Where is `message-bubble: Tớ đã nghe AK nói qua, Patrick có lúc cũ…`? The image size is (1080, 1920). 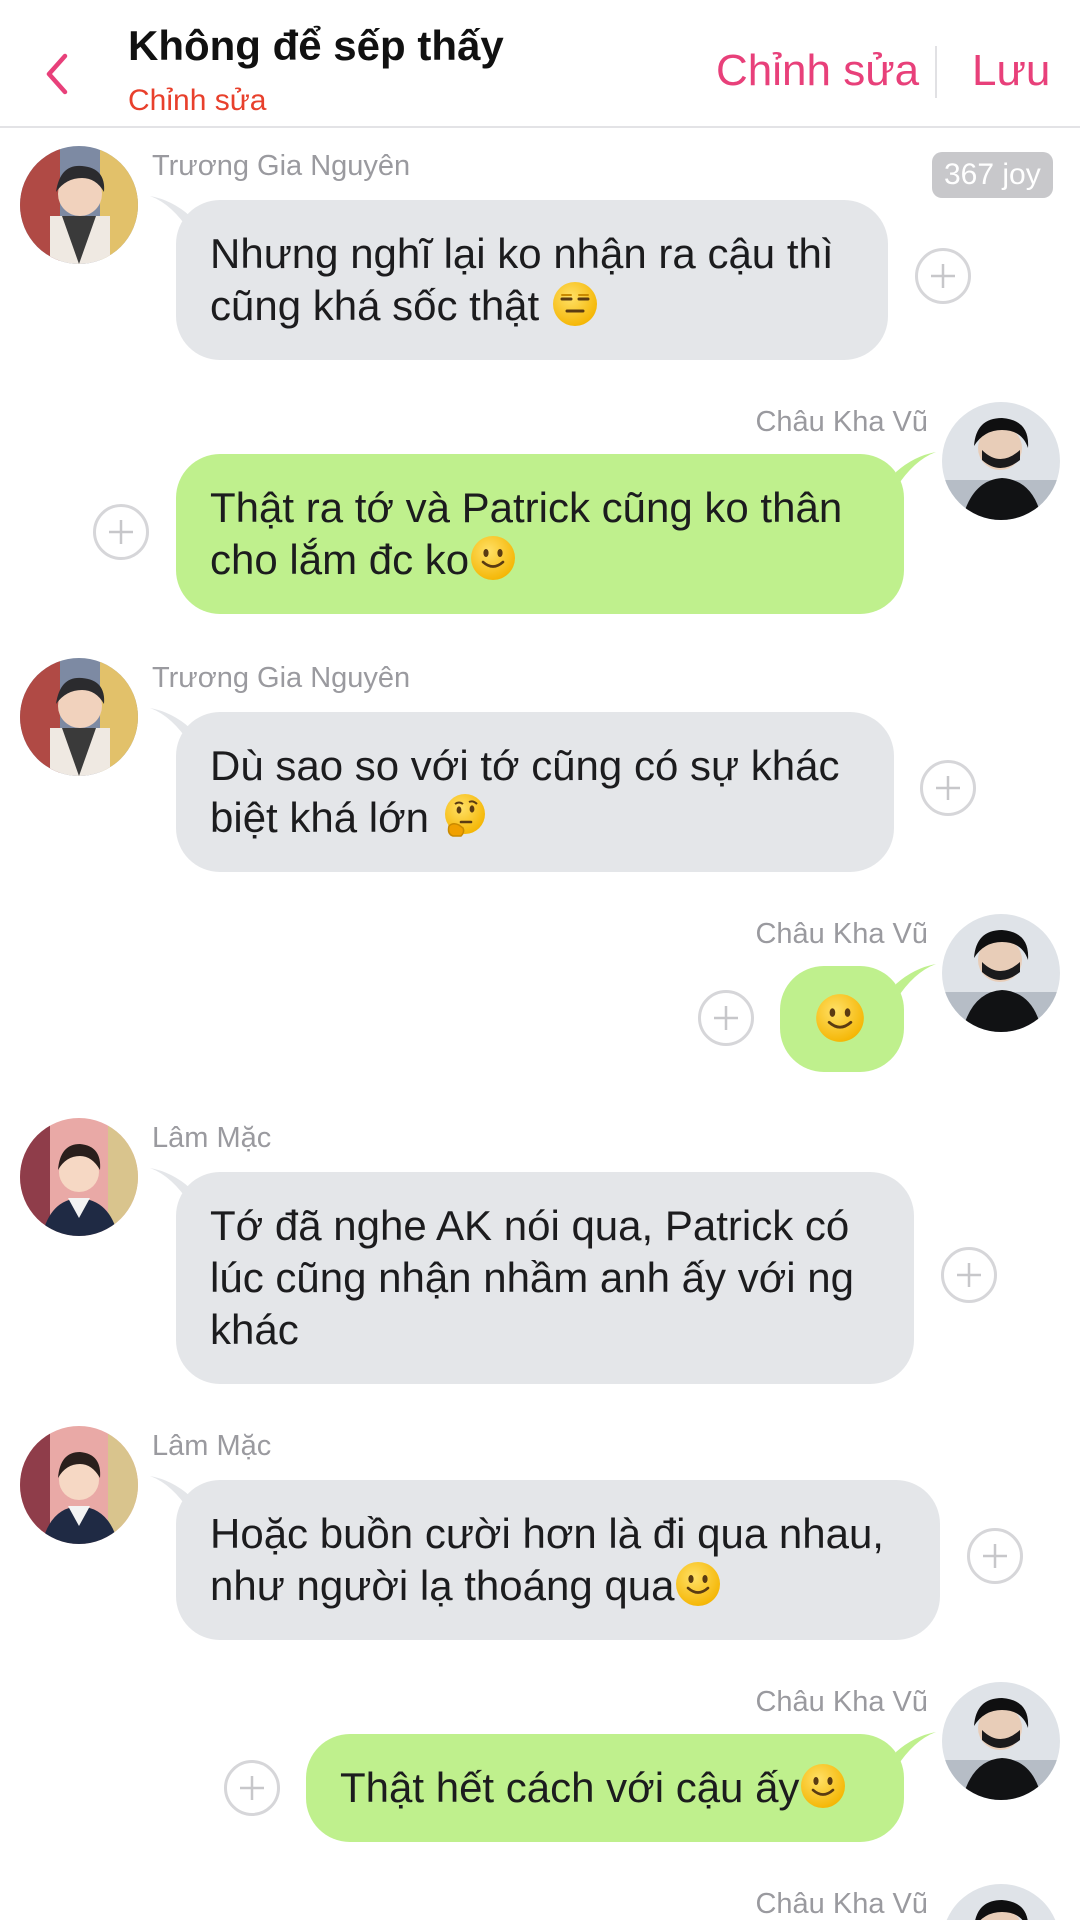
message-bubble: Tớ đã nghe AK nói qua, Patrick có lúc cũ… is located at coordinates (545, 1278).